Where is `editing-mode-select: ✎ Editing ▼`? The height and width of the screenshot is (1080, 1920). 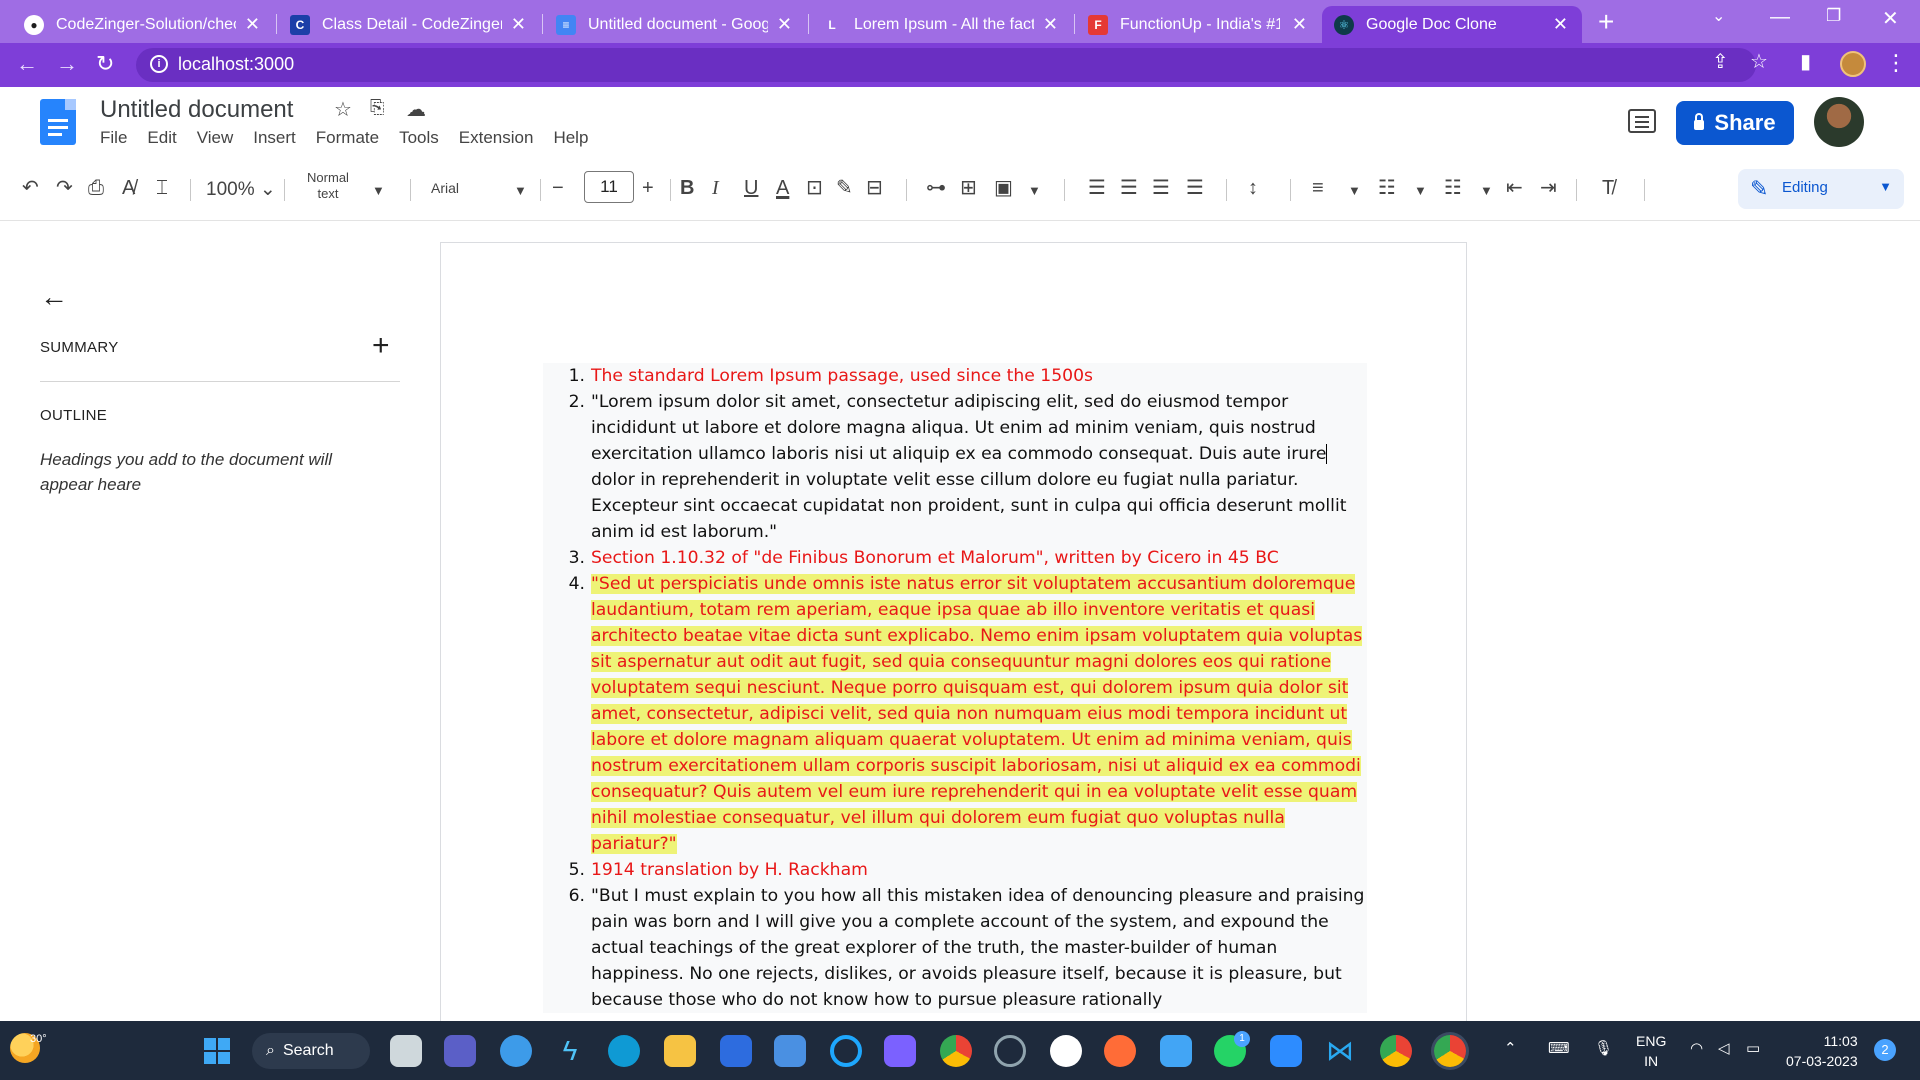 editing-mode-select: ✎ Editing ▼ is located at coordinates (1821, 189).